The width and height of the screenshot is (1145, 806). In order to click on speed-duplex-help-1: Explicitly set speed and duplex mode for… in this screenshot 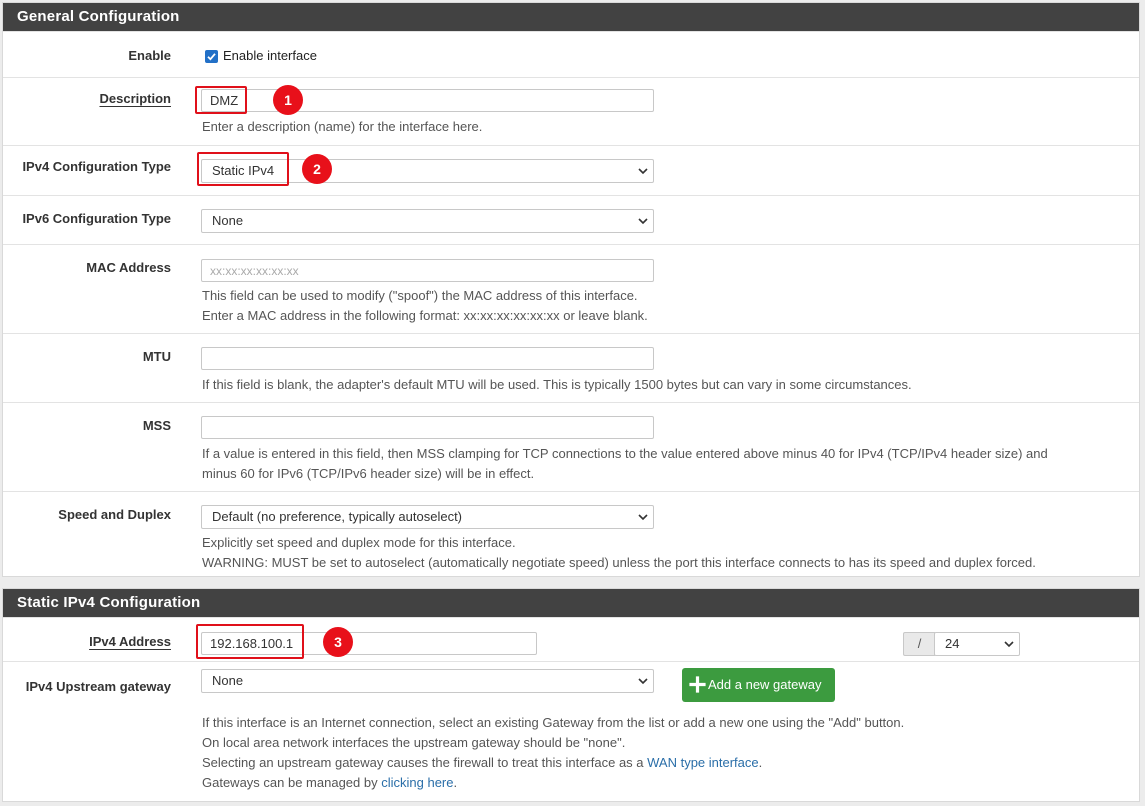, I will do `click(359, 542)`.